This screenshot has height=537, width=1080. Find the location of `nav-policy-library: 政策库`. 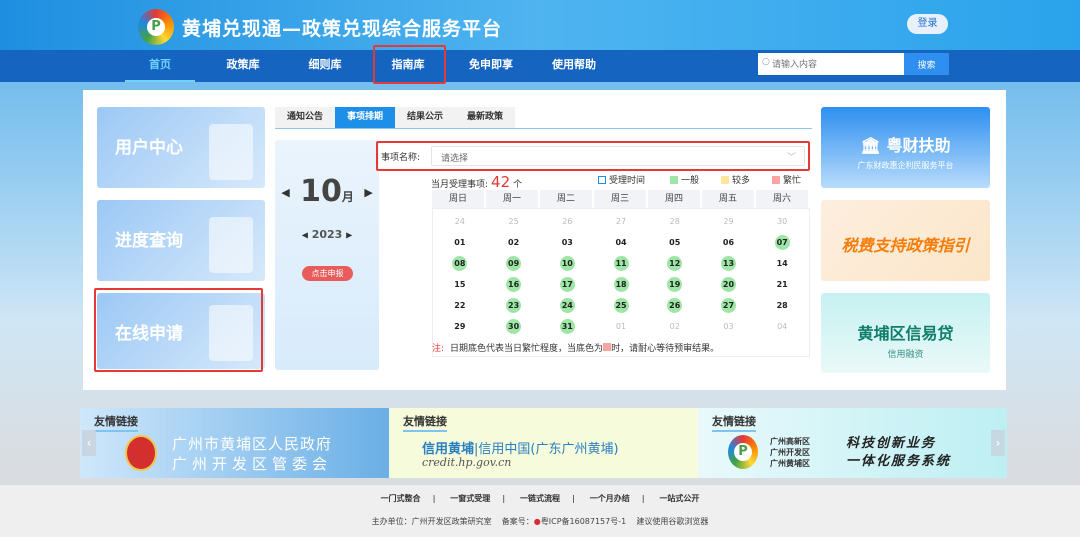

nav-policy-library: 政策库 is located at coordinates (243, 66).